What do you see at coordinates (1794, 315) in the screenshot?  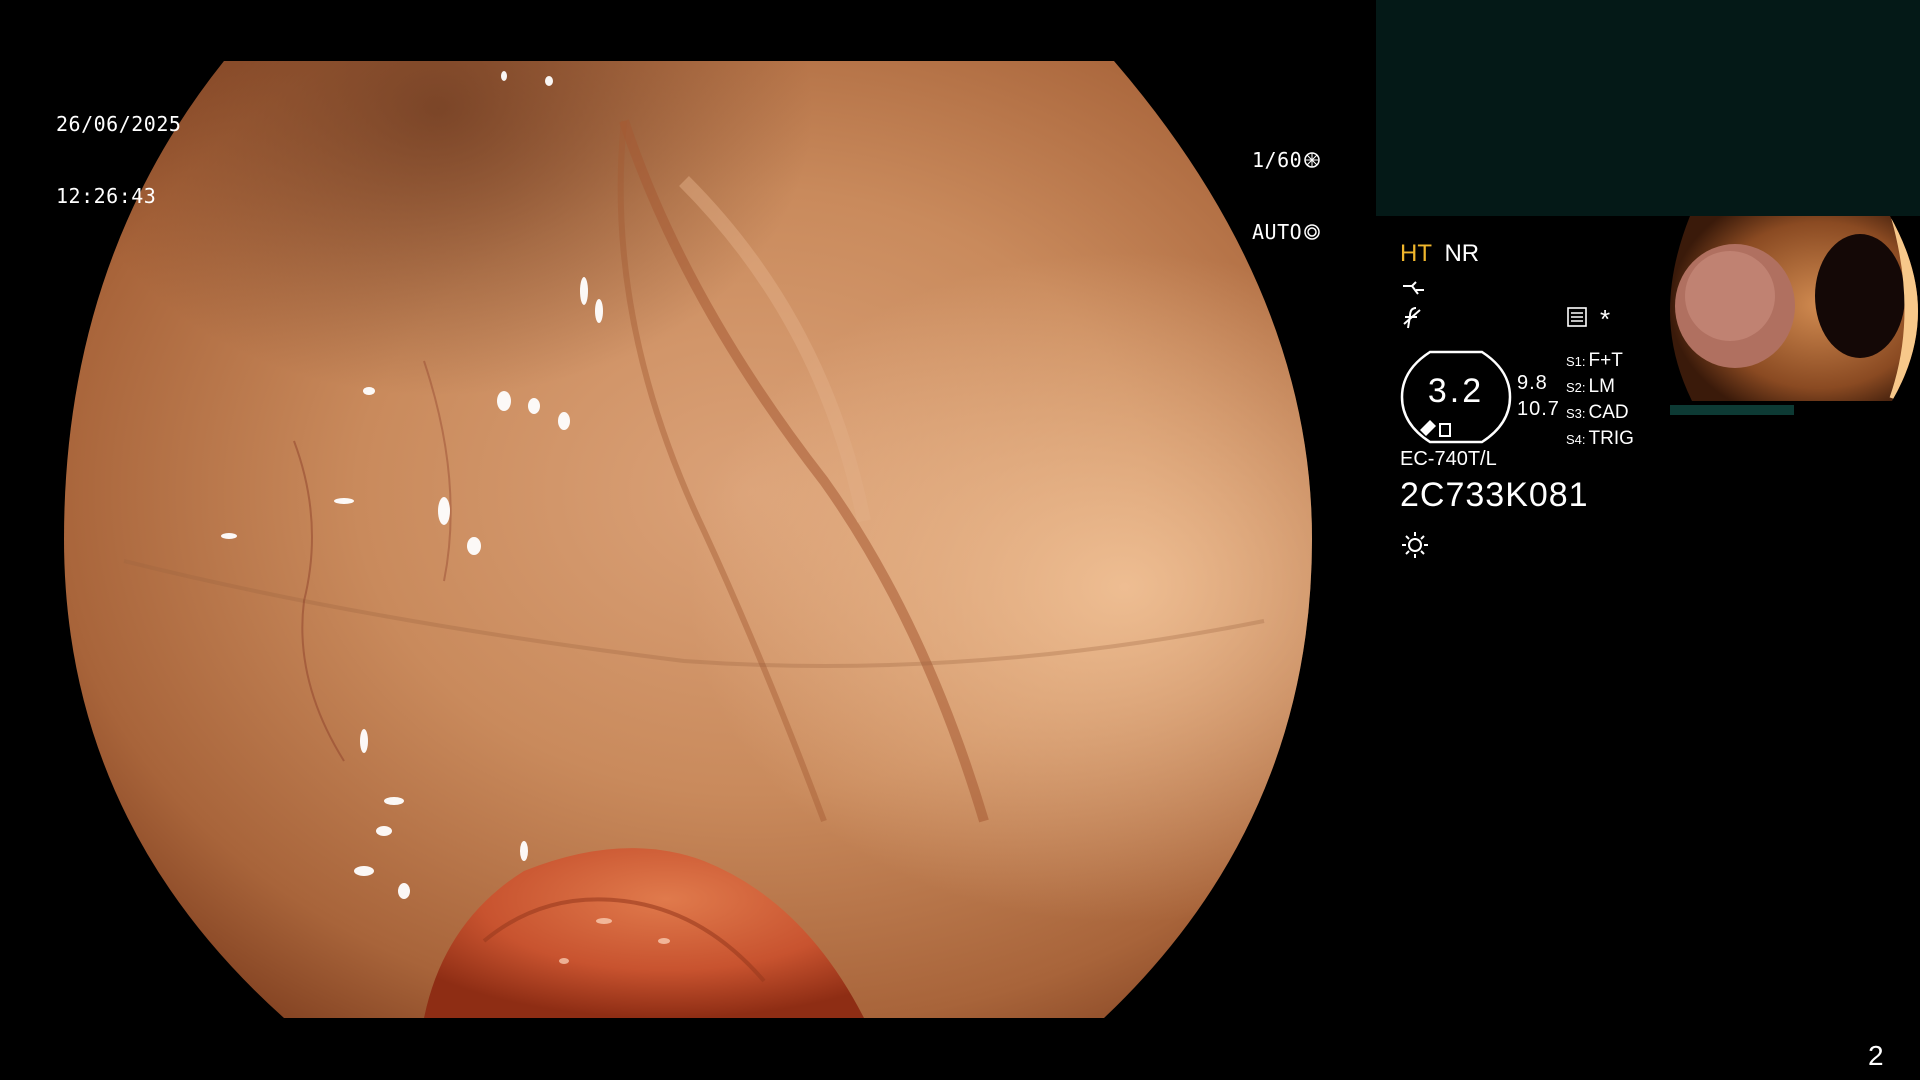 I see `captured-thumbnail` at bounding box center [1794, 315].